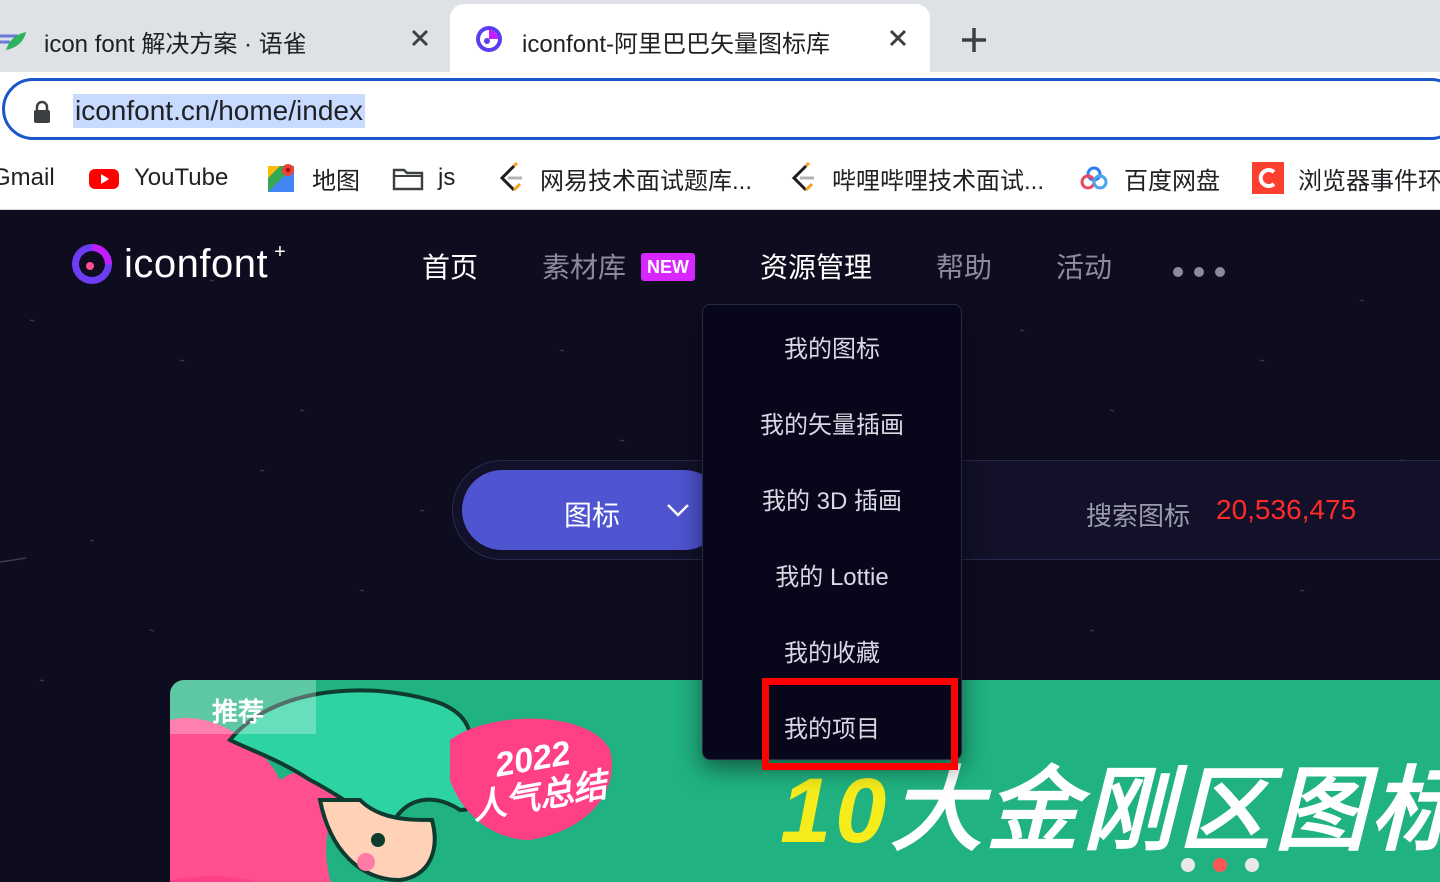 Image resolution: width=1440 pixels, height=882 pixels. Describe the element at coordinates (964, 266) in the screenshot. I see `nav-help: 帮助` at that location.